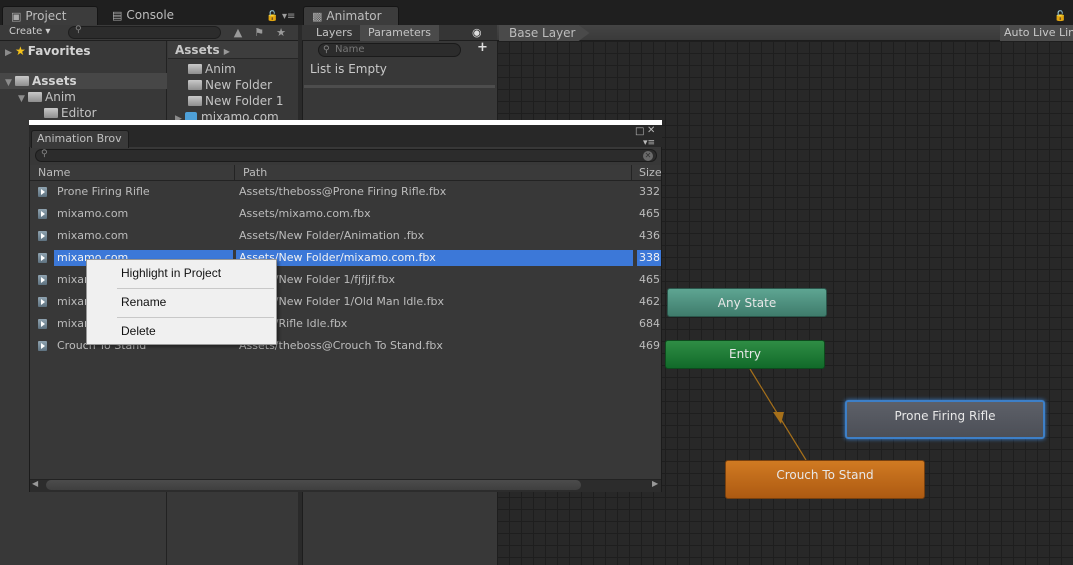 Image resolution: width=1073 pixels, height=565 pixels. Describe the element at coordinates (171, 273) in the screenshot. I see `menu-item-highlight-in-project: Highlight in Project` at that location.